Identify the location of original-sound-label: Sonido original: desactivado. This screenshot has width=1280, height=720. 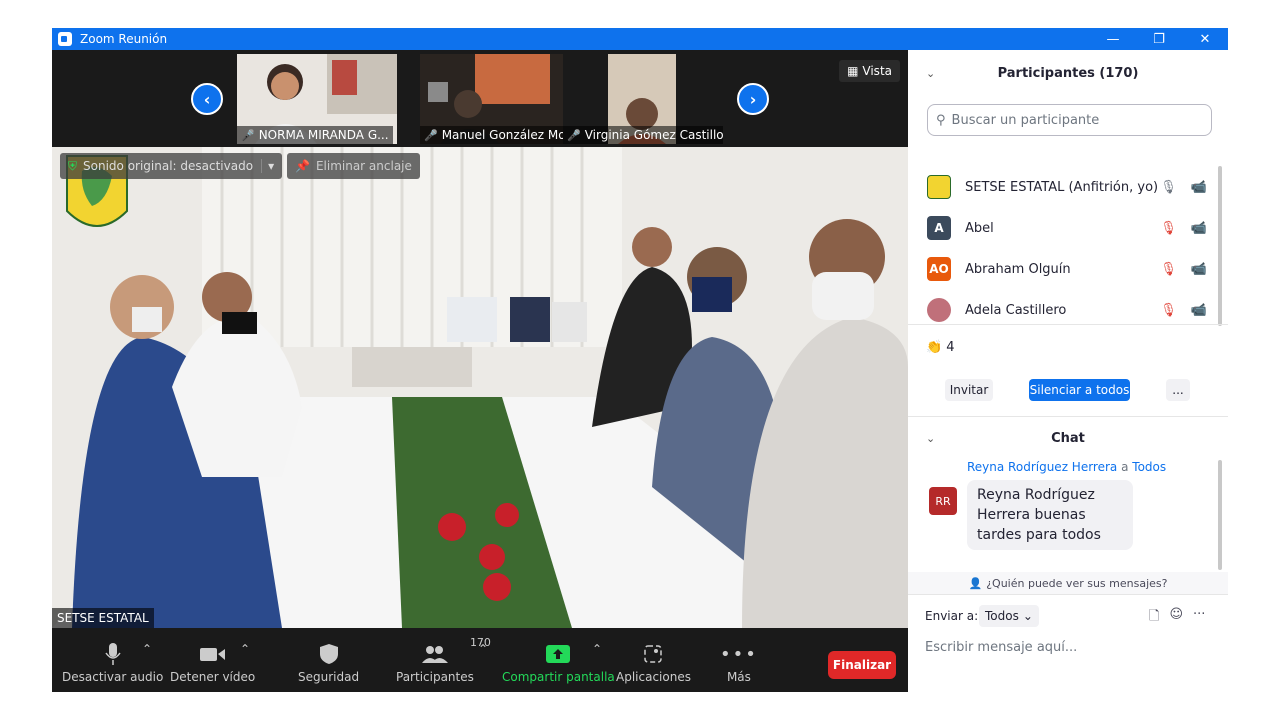
(168, 166).